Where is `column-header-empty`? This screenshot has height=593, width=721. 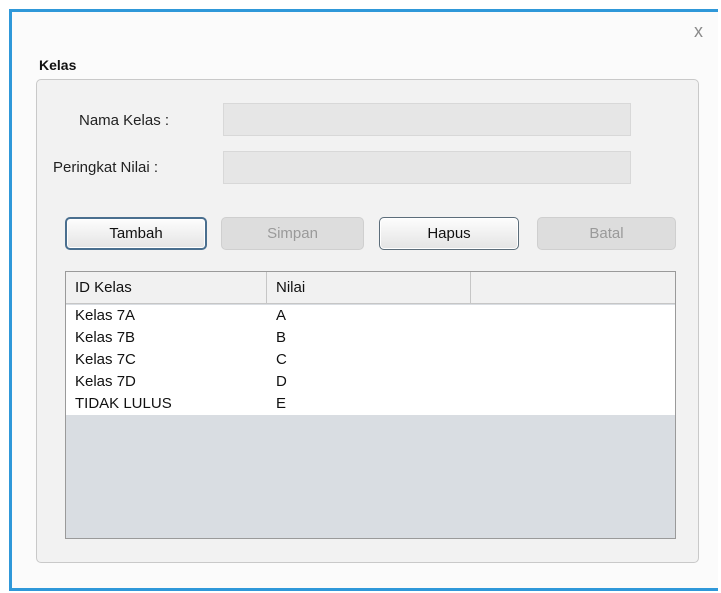
column-header-empty is located at coordinates (573, 287).